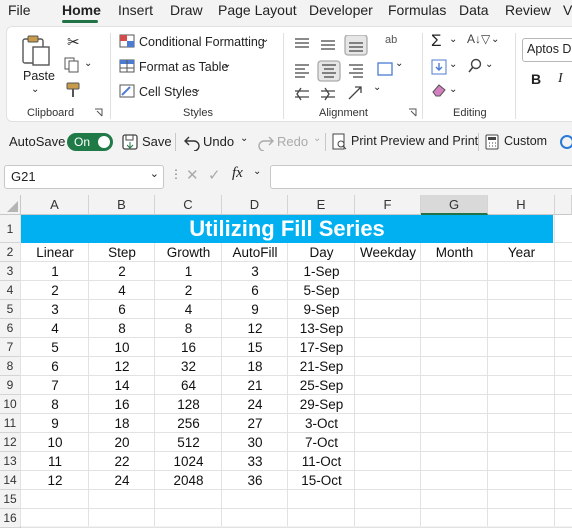 The image size is (572, 528). Describe the element at coordinates (10, 347) in the screenshot. I see `row-header-7: 7` at that location.